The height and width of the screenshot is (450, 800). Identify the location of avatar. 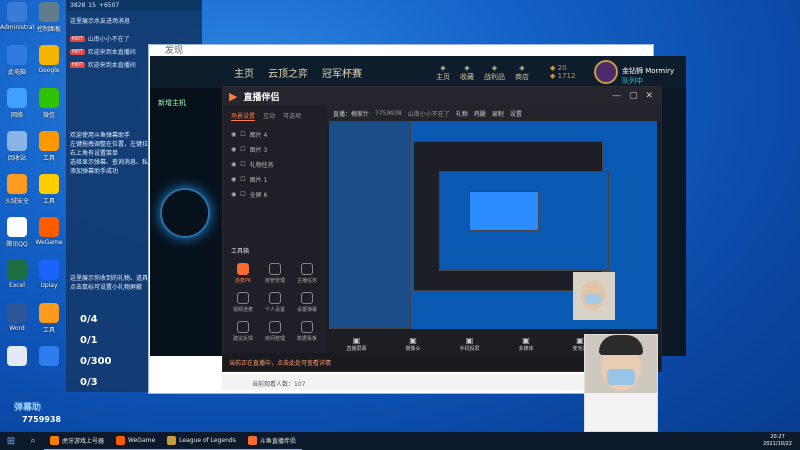
(606, 72).